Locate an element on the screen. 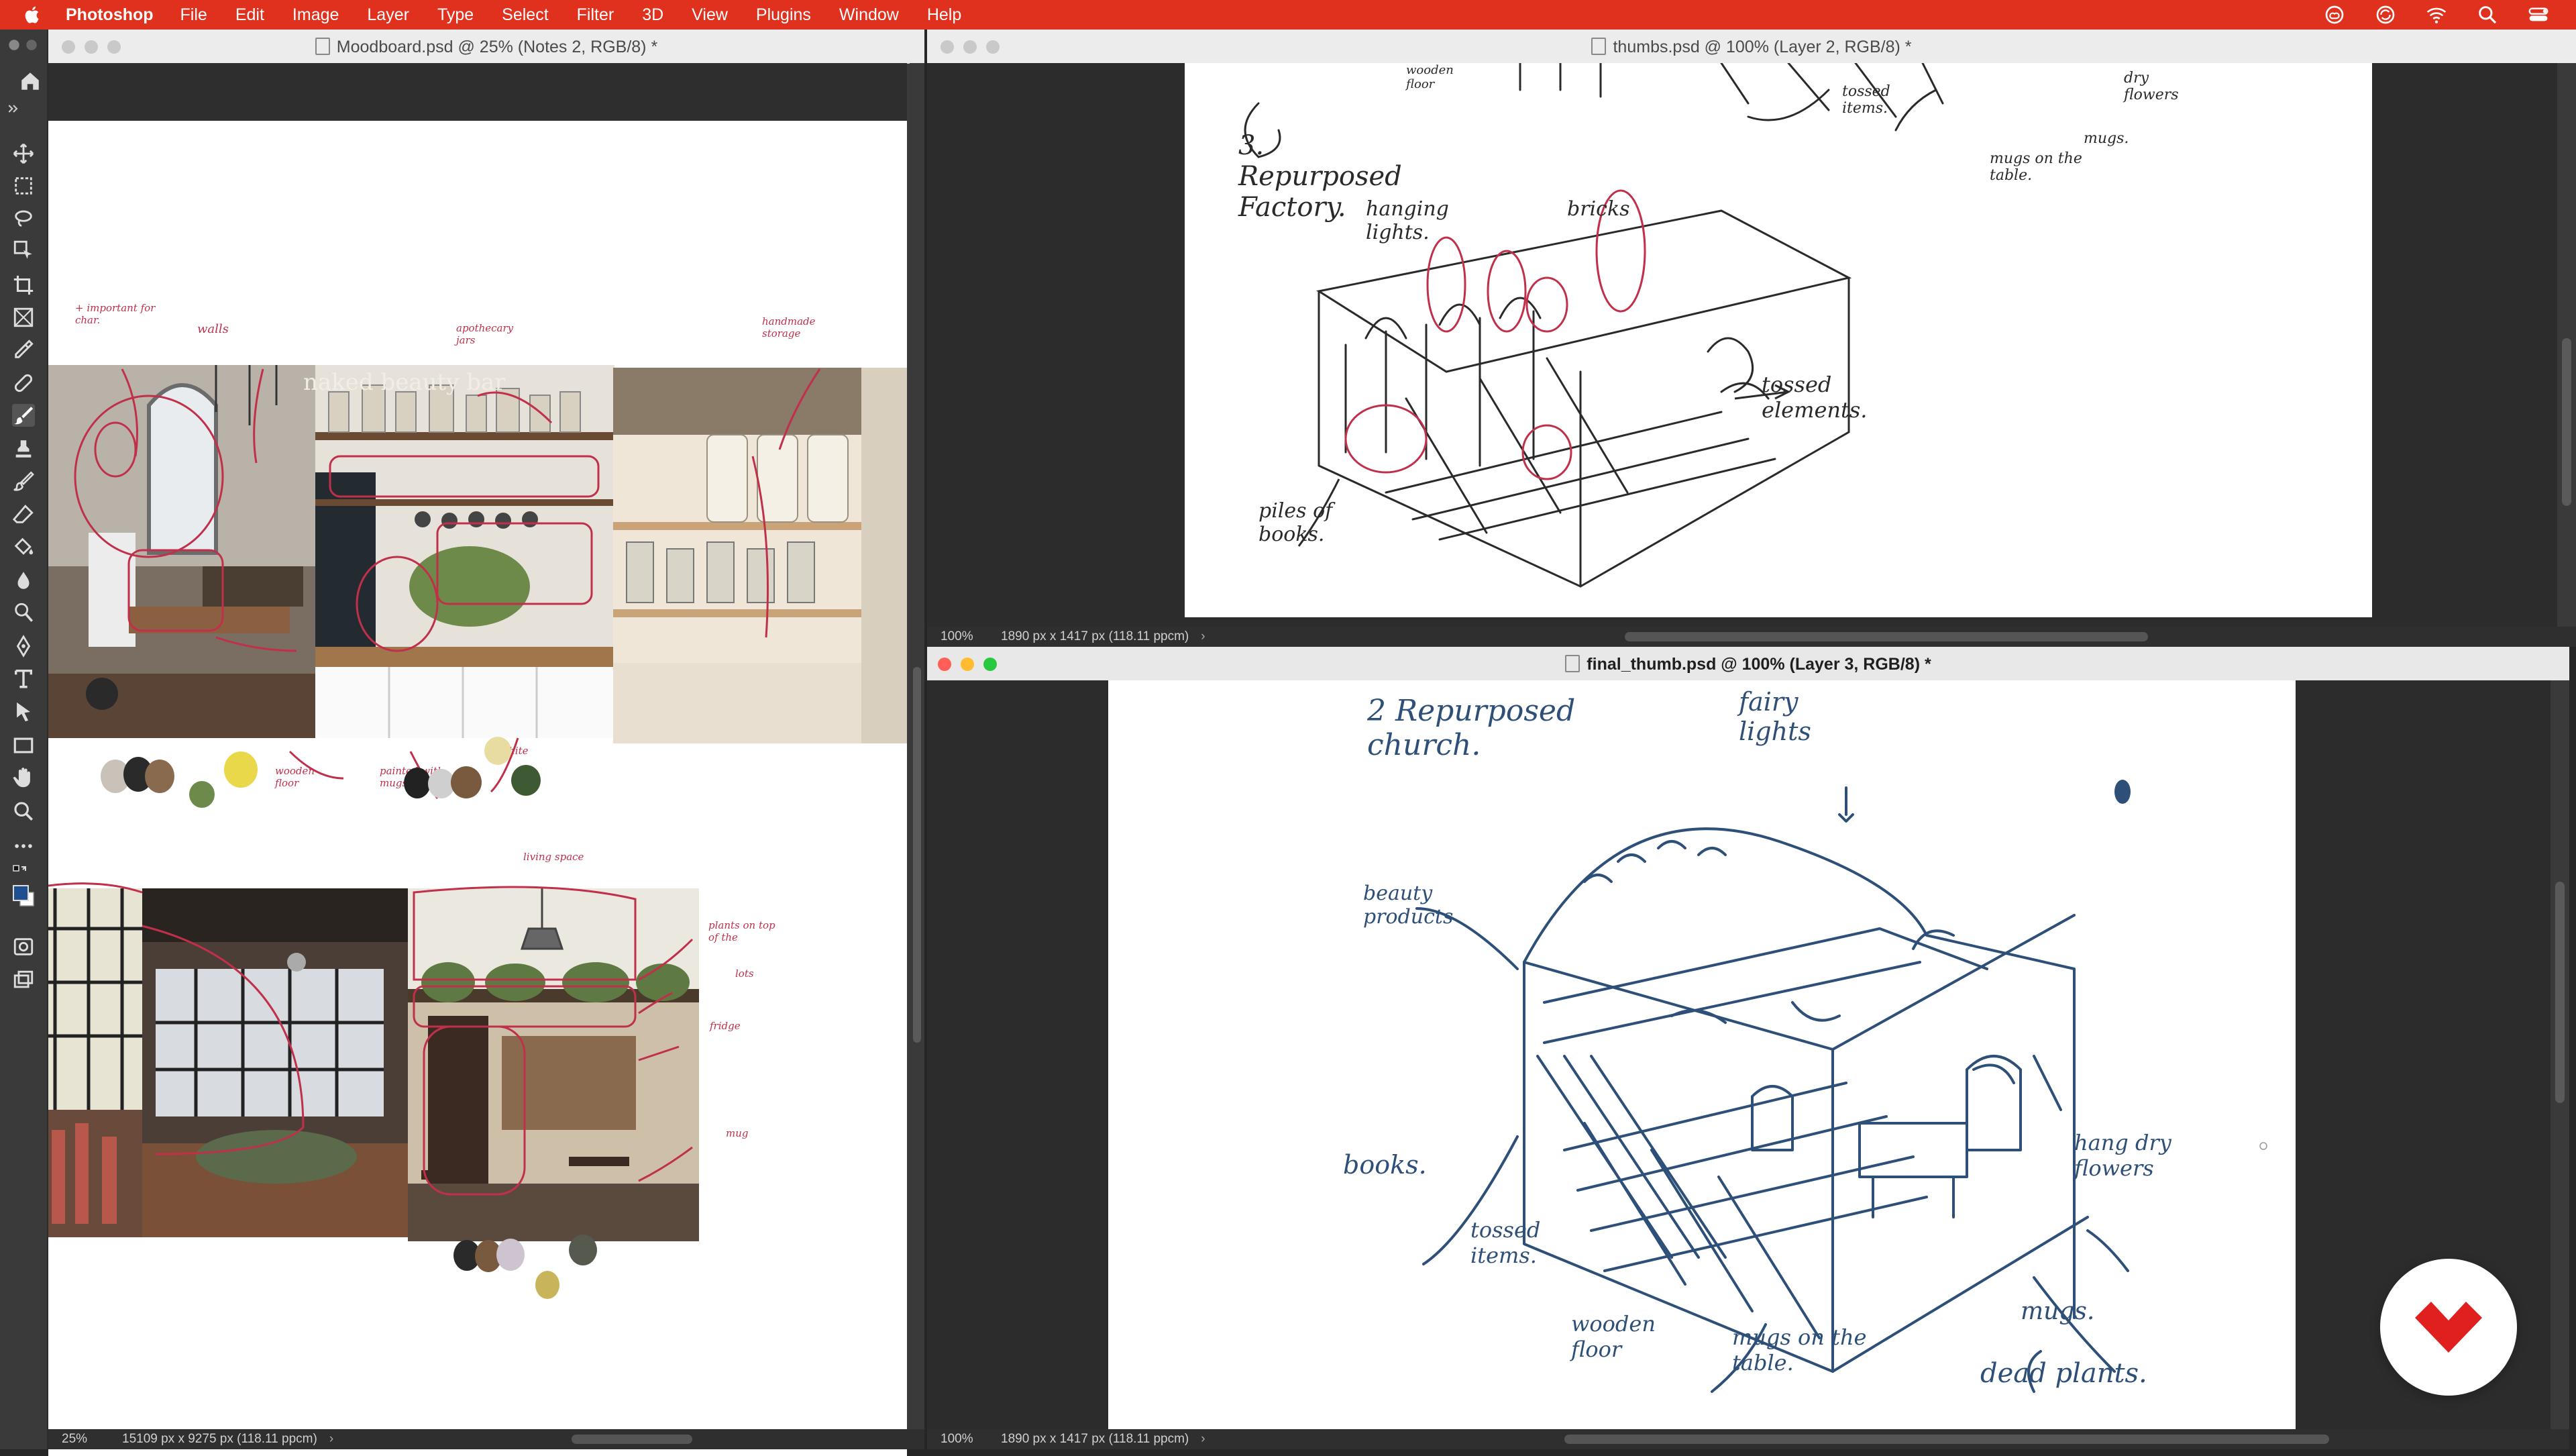 This screenshot has width=2576, height=1456. screen-mode-icon is located at coordinates (23, 981).